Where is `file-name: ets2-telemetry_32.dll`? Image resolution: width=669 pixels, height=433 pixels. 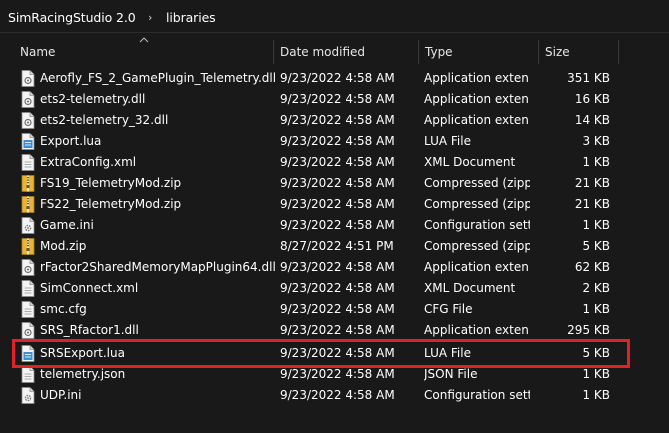 file-name: ets2-telemetry_32.dll is located at coordinates (104, 120).